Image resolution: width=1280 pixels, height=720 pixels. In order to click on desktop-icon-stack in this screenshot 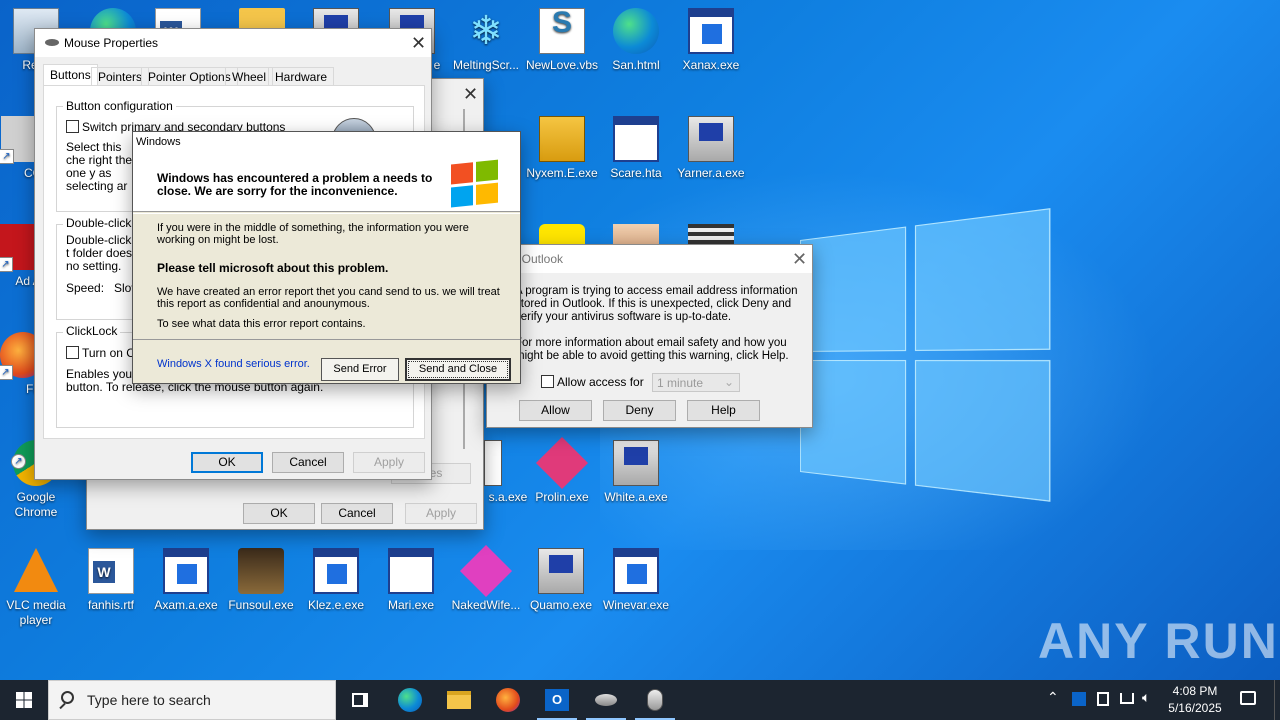, I will do `click(711, 235)`.